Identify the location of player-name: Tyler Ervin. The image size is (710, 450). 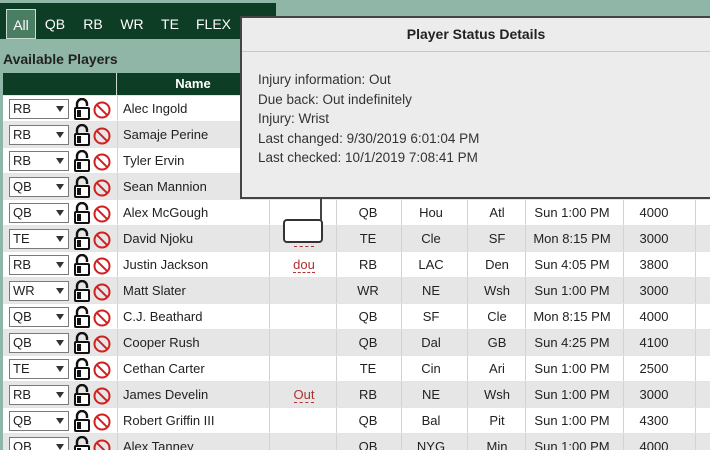
(153, 161).